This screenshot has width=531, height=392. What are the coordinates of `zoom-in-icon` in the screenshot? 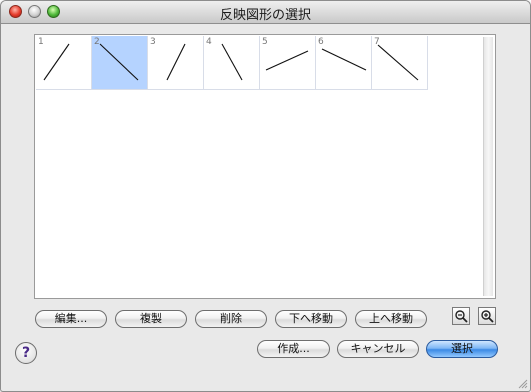 It's located at (487, 316).